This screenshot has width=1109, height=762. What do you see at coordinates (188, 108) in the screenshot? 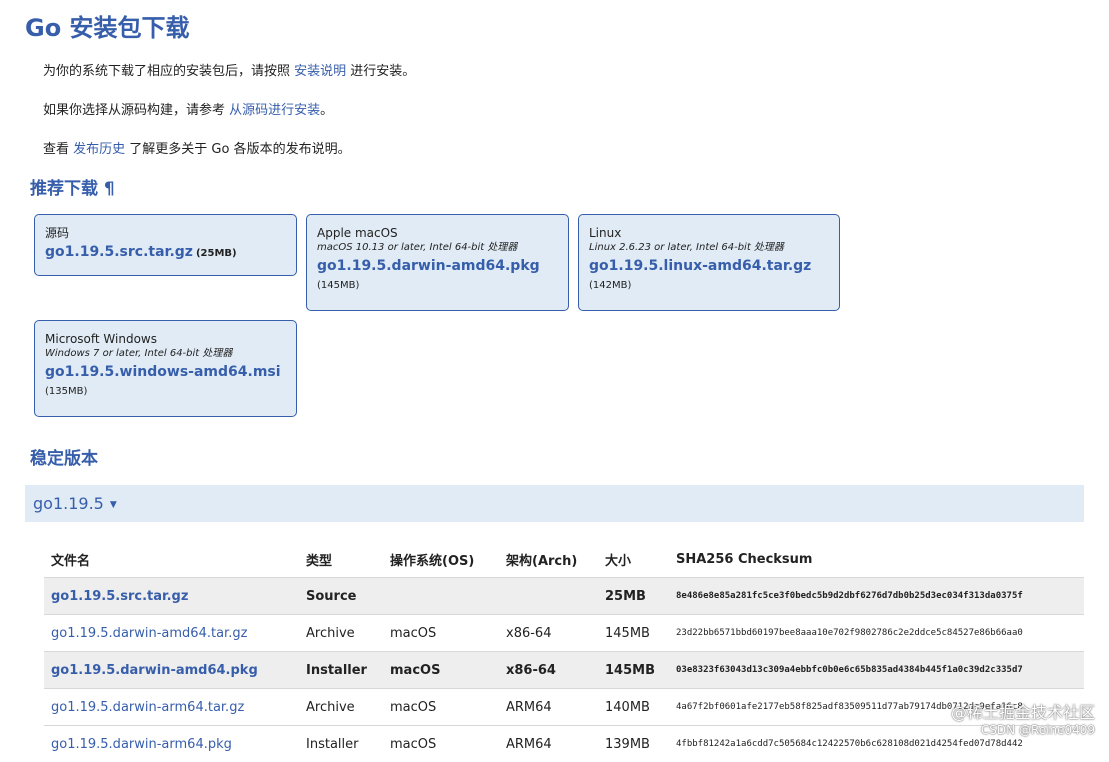
I see `build-from-source-text: 如果你选择从源码构建，请参考 从源码进行安装。` at bounding box center [188, 108].